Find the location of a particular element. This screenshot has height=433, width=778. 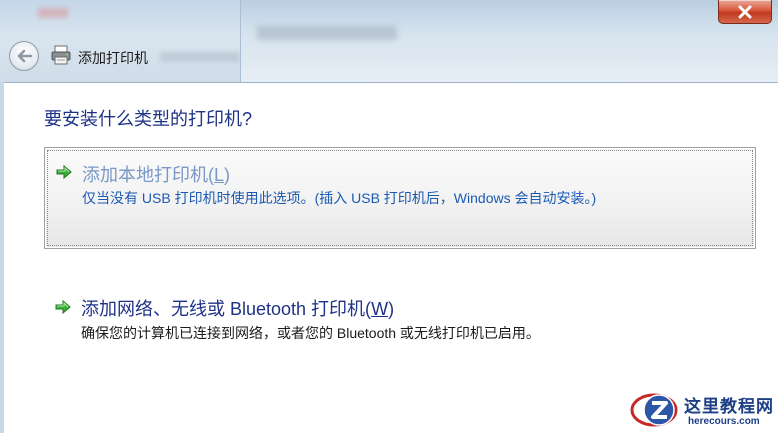

wizard-title: 添加打印机 is located at coordinates (113, 58).